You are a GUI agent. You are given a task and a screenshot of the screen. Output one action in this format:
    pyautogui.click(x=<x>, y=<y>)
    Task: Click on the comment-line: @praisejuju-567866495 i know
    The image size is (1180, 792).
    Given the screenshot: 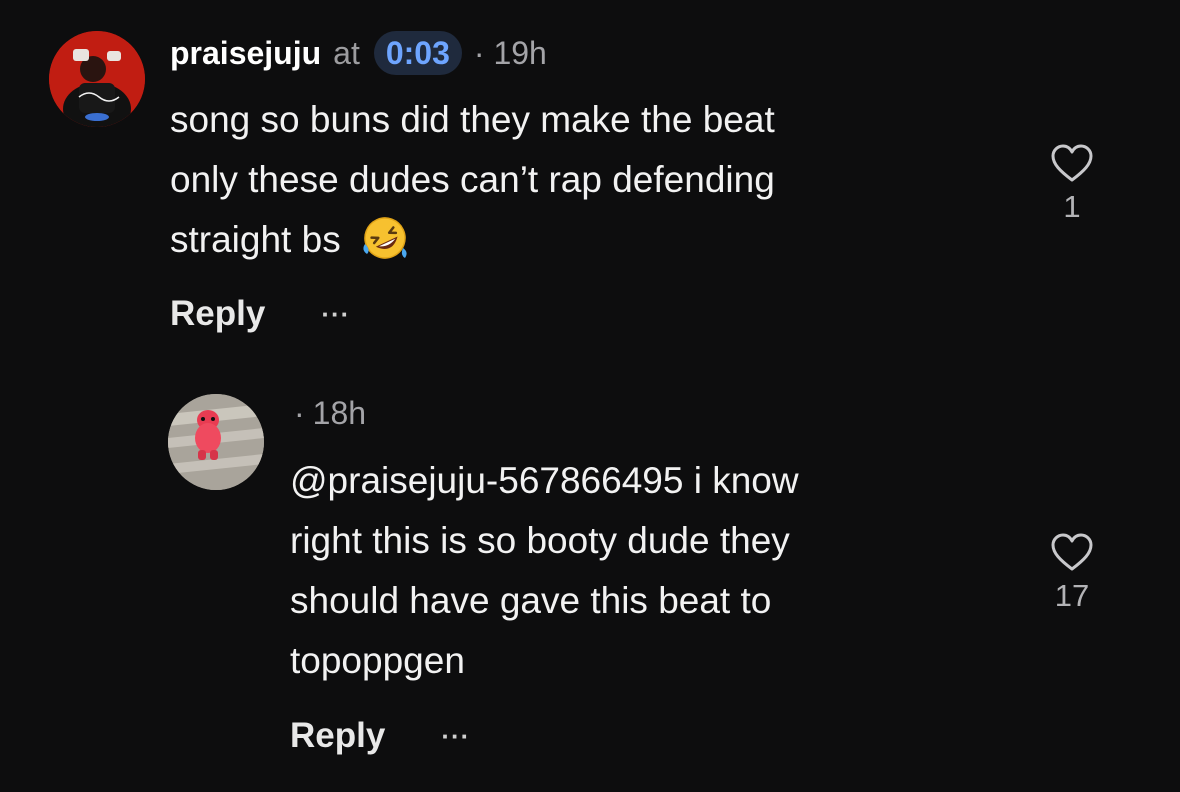 What is the action you would take?
    pyautogui.click(x=544, y=480)
    